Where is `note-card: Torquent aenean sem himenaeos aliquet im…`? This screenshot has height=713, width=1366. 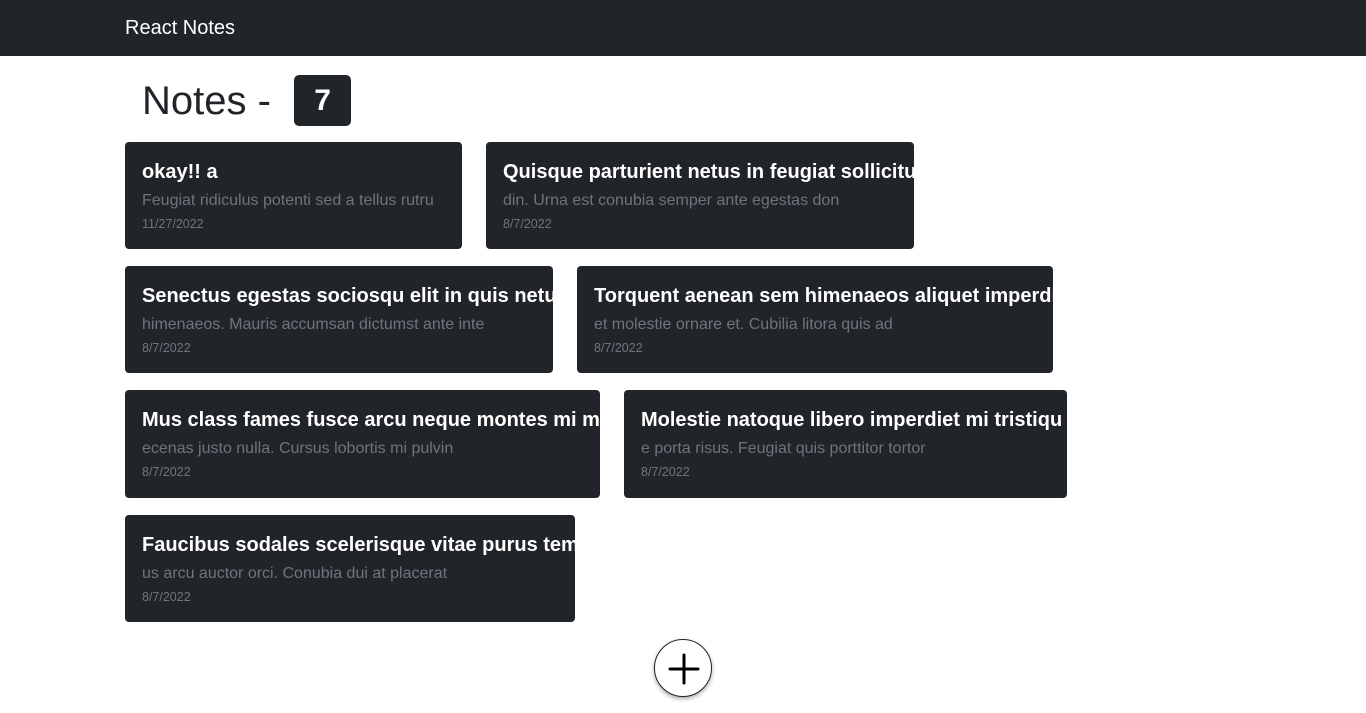 note-card: Torquent aenean sem himenaeos aliquet im… is located at coordinates (815, 319).